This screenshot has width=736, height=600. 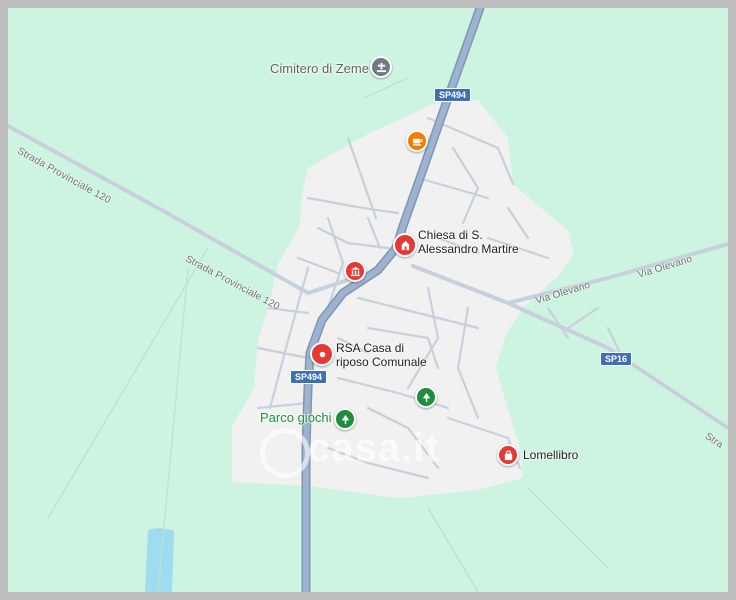 What do you see at coordinates (426, 397) in the screenshot?
I see `park-tree-icon` at bounding box center [426, 397].